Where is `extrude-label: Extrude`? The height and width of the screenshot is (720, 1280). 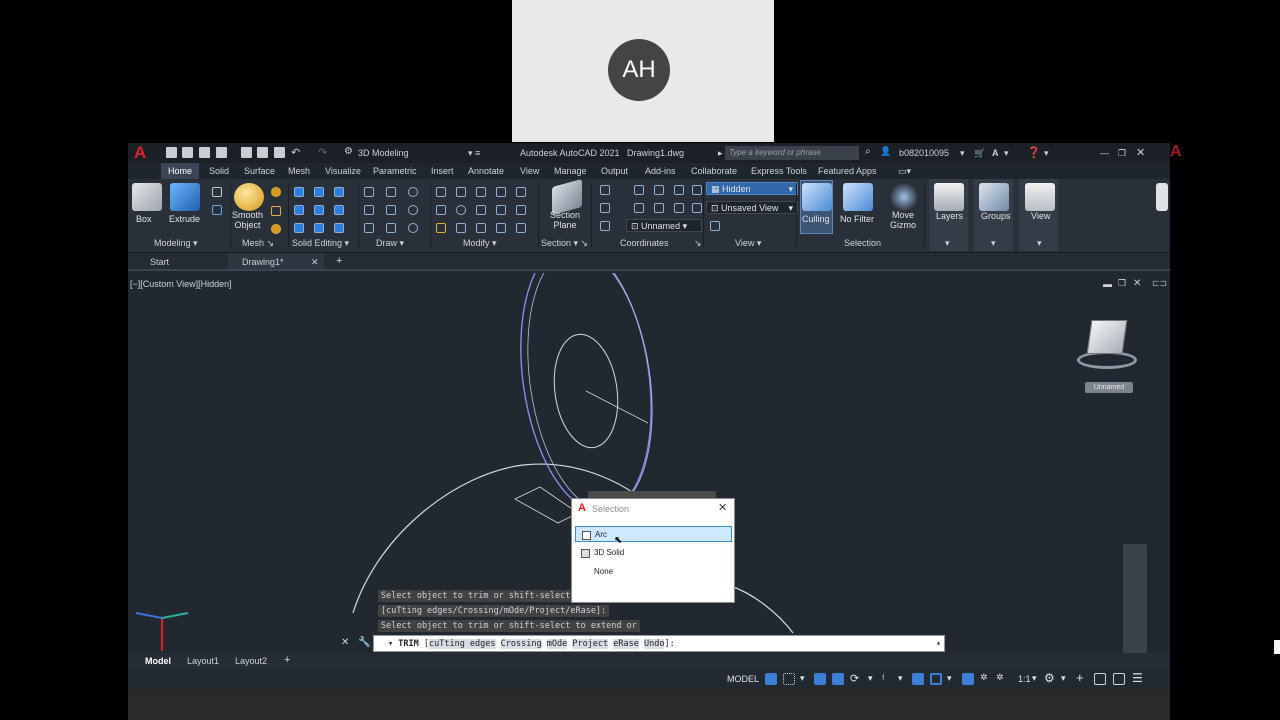
extrude-label: Extrude is located at coordinates (184, 219).